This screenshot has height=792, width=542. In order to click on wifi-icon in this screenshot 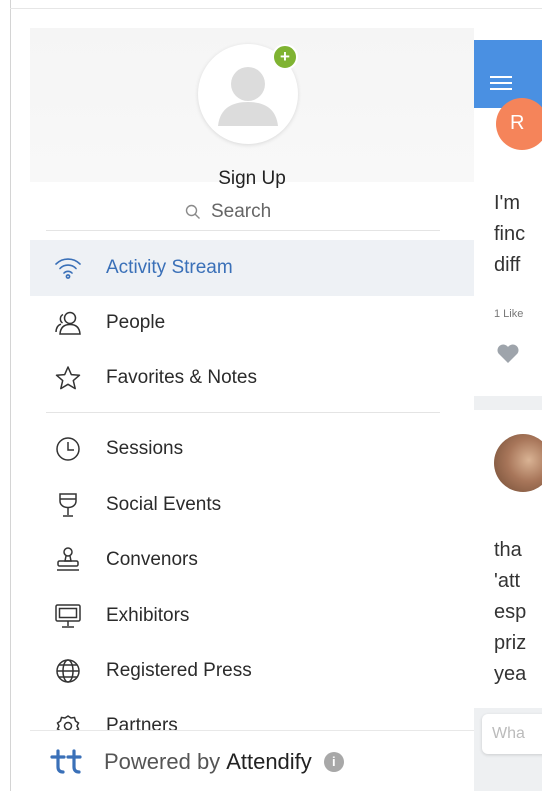, I will do `click(68, 268)`.